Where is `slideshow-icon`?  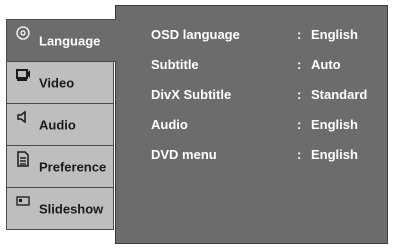
slideshow-icon is located at coordinates (23, 201).